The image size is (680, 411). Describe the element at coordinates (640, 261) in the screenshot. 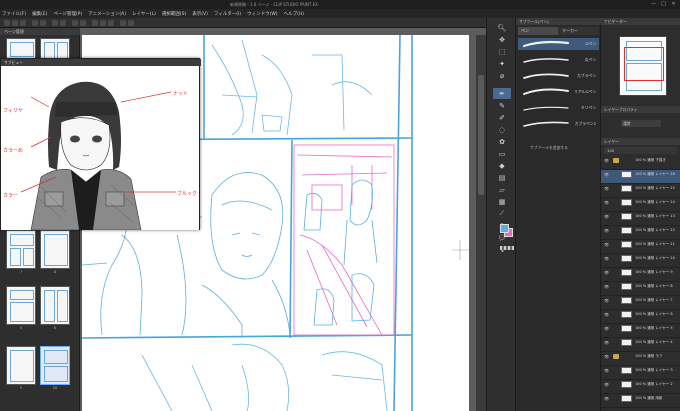

I see `layer-row: 👁︎ 100 % 通常 レイヤー 10` at that location.